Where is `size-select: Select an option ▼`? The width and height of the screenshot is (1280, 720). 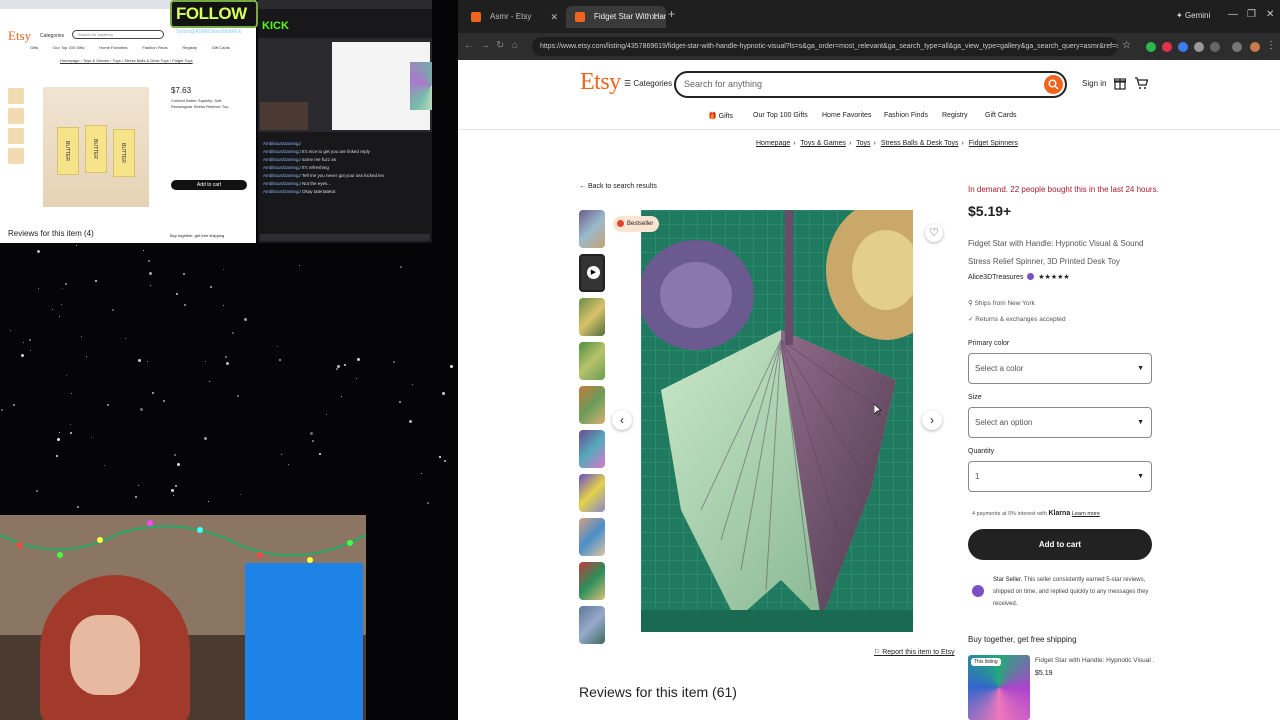
size-select: Select an option ▼ is located at coordinates (1060, 422).